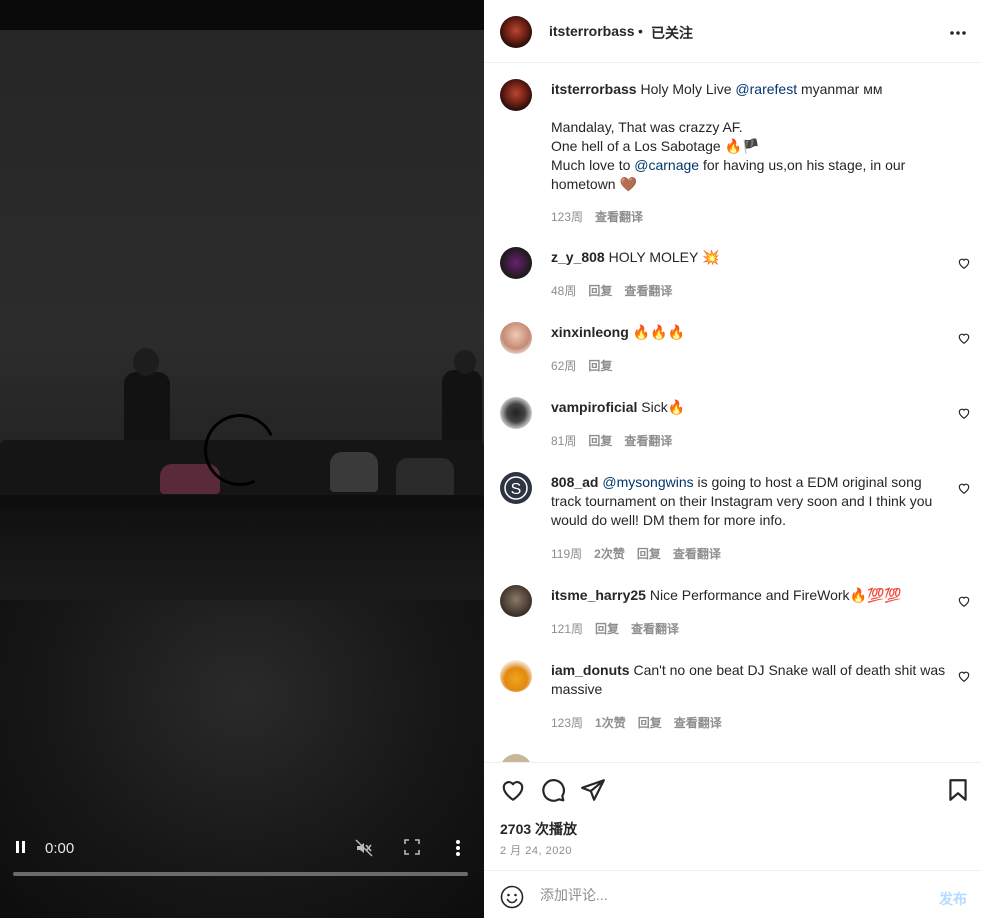  Describe the element at coordinates (593, 790) in the screenshot. I see `share-icon` at that location.